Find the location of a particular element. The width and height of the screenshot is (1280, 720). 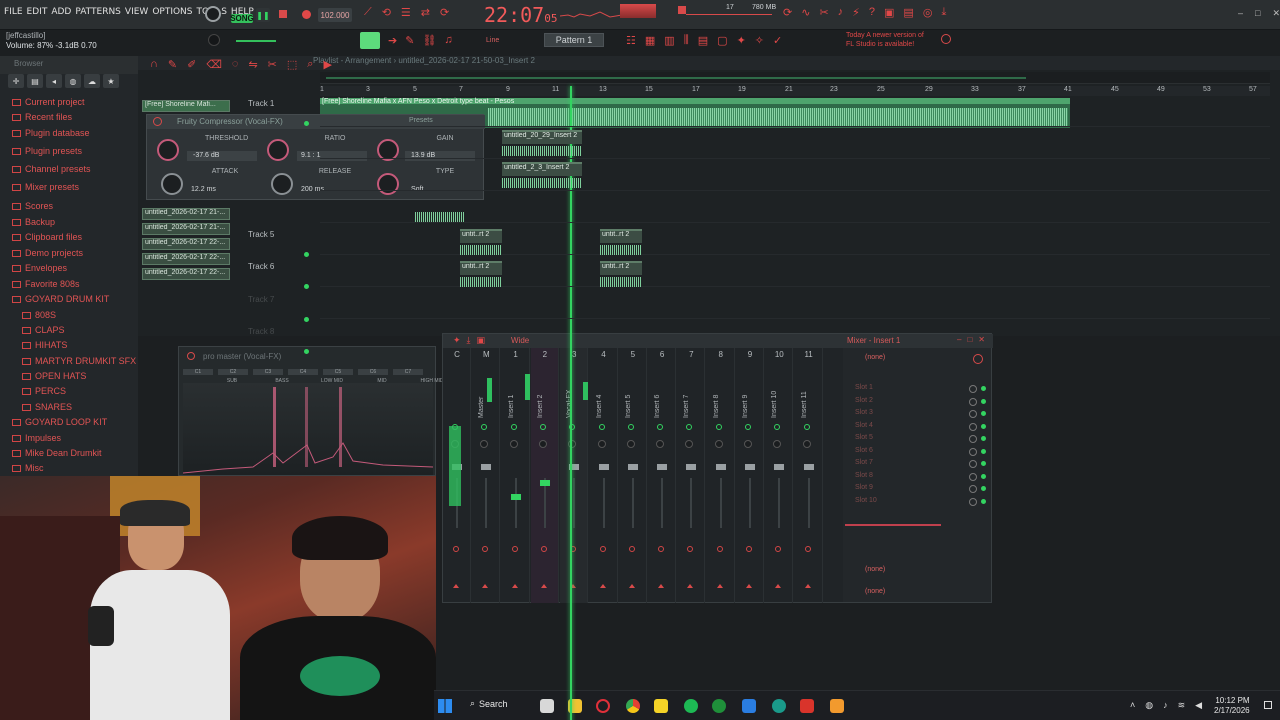

eq-band-button: C7 is located at coordinates (408, 372).